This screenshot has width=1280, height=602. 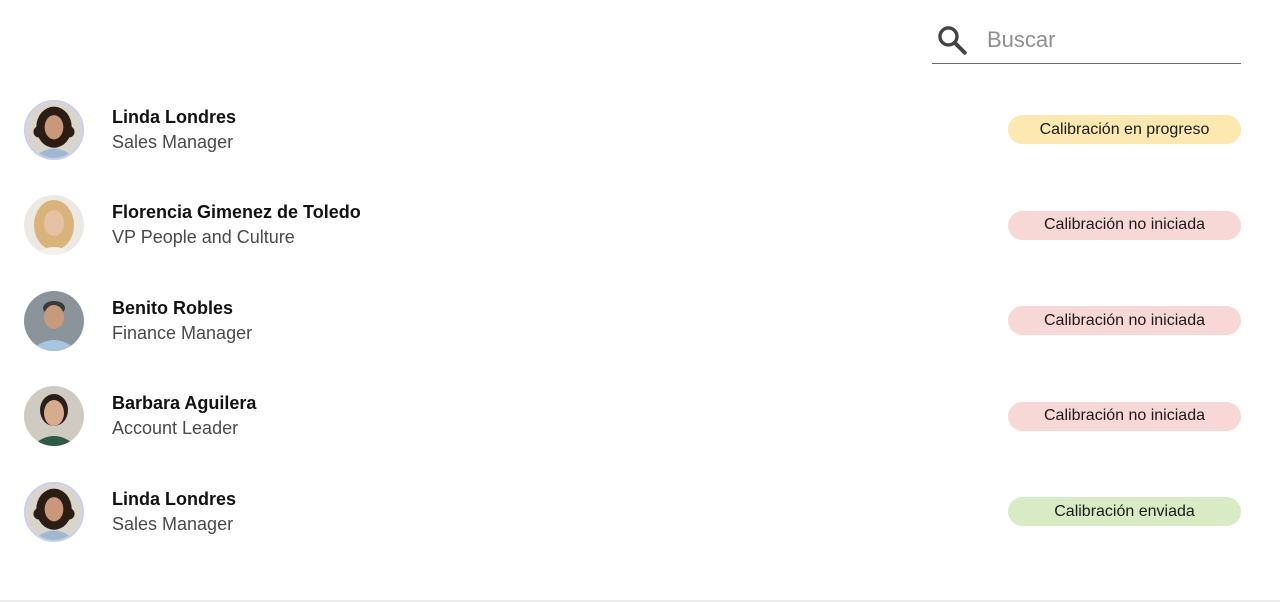 I want to click on search-input, so click(x=1107, y=39).